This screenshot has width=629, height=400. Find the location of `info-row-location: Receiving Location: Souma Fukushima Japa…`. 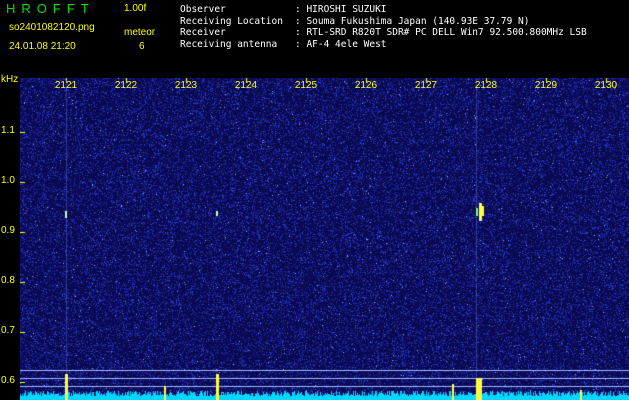

info-row-location: Receiving Location: Souma Fukushima Japa… is located at coordinates (355, 21).